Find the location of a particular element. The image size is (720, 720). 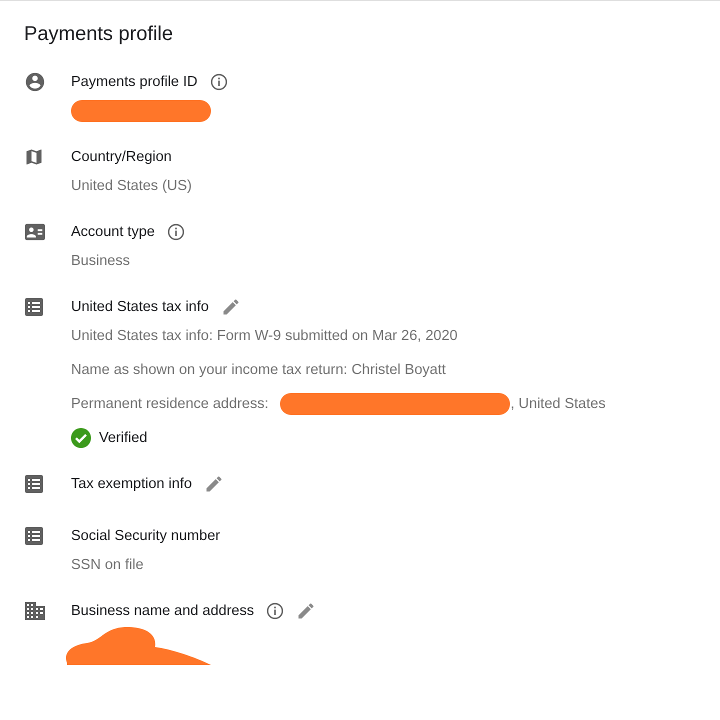

page-title: Payments profile is located at coordinates (99, 34).